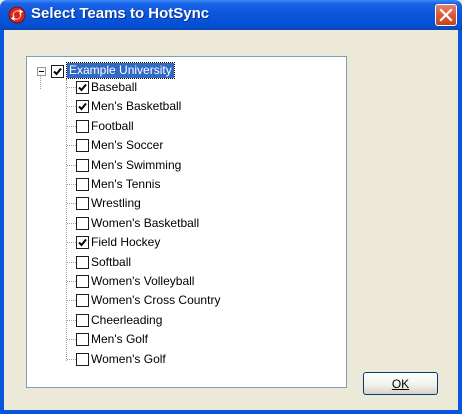  What do you see at coordinates (186, 126) in the screenshot?
I see `tree-item: Football` at bounding box center [186, 126].